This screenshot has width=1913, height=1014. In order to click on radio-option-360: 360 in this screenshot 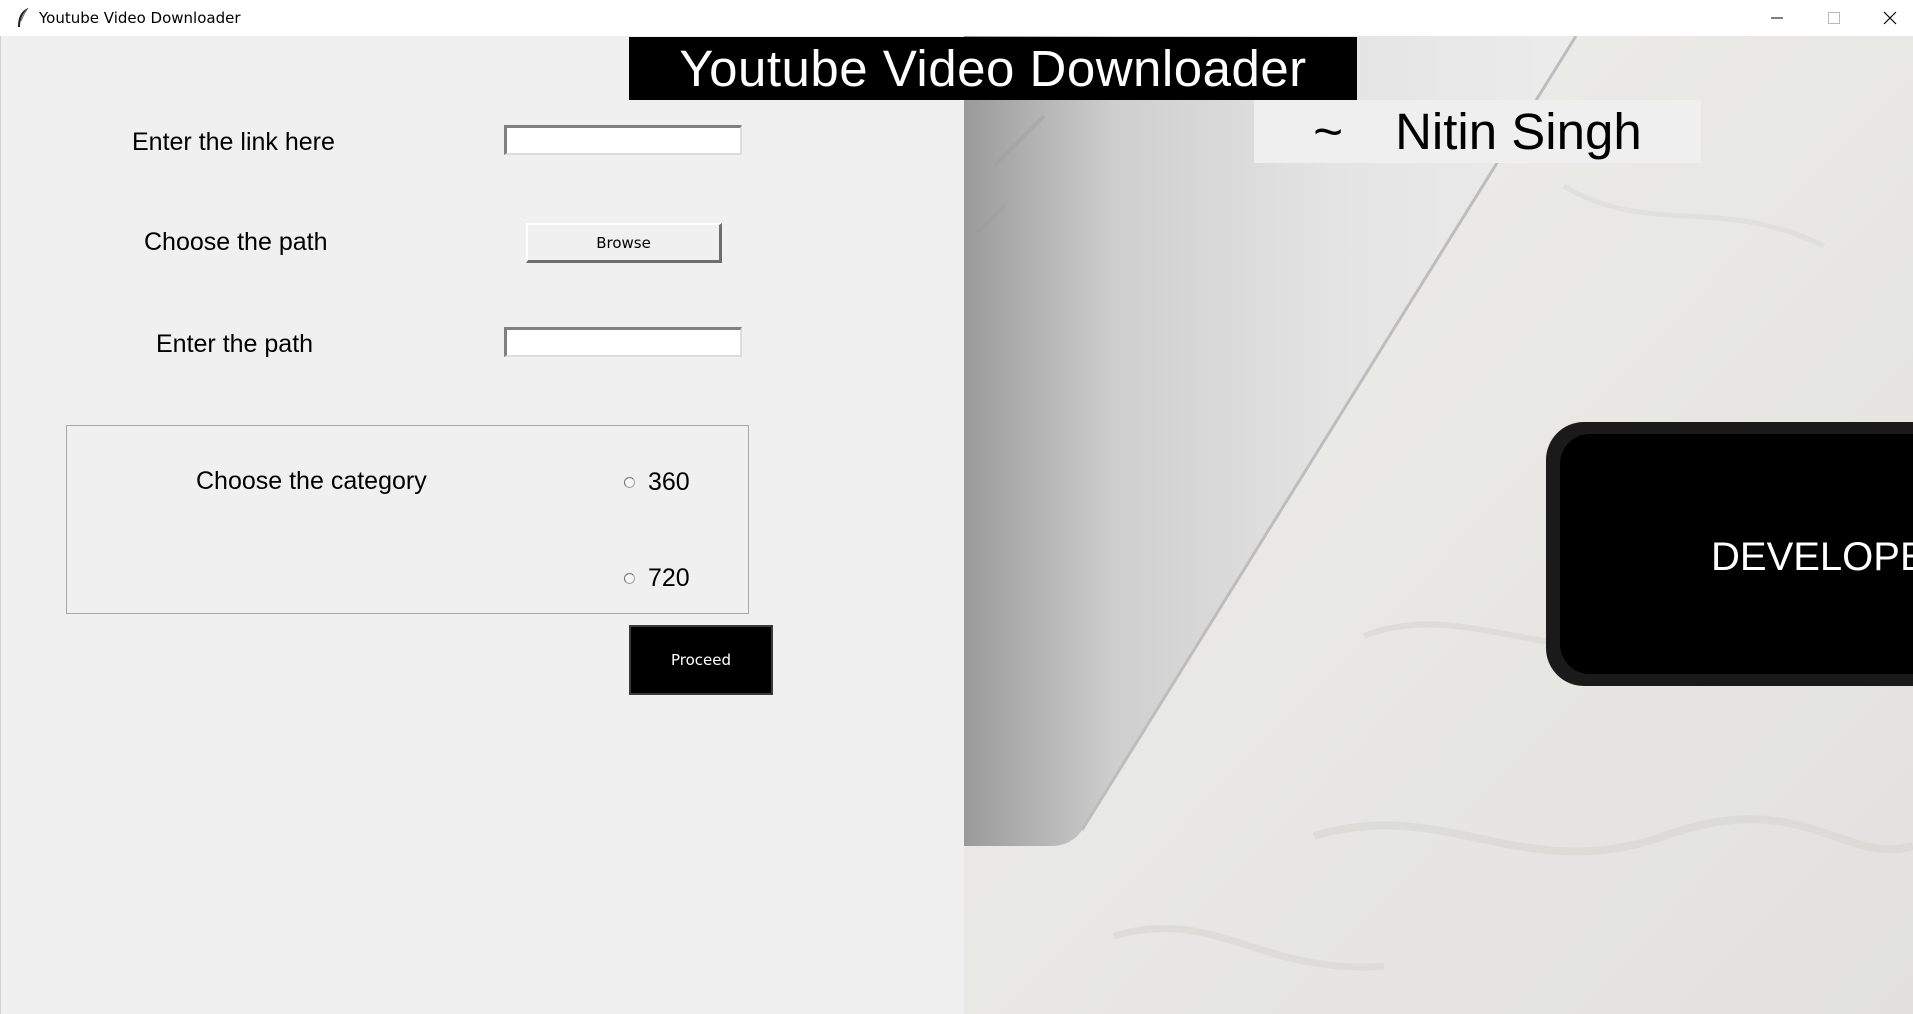, I will do `click(657, 482)`.